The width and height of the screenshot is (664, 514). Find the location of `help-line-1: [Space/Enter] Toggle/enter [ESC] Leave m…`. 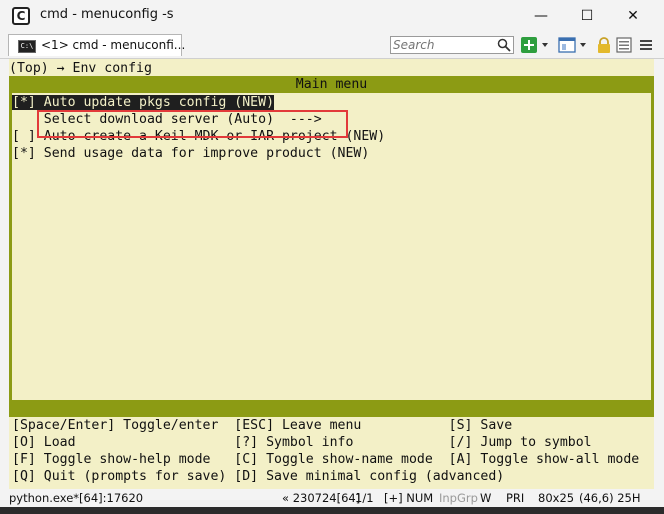

help-line-1: [Space/Enter] Toggle/enter [ESC] Leave m… is located at coordinates (262, 425).